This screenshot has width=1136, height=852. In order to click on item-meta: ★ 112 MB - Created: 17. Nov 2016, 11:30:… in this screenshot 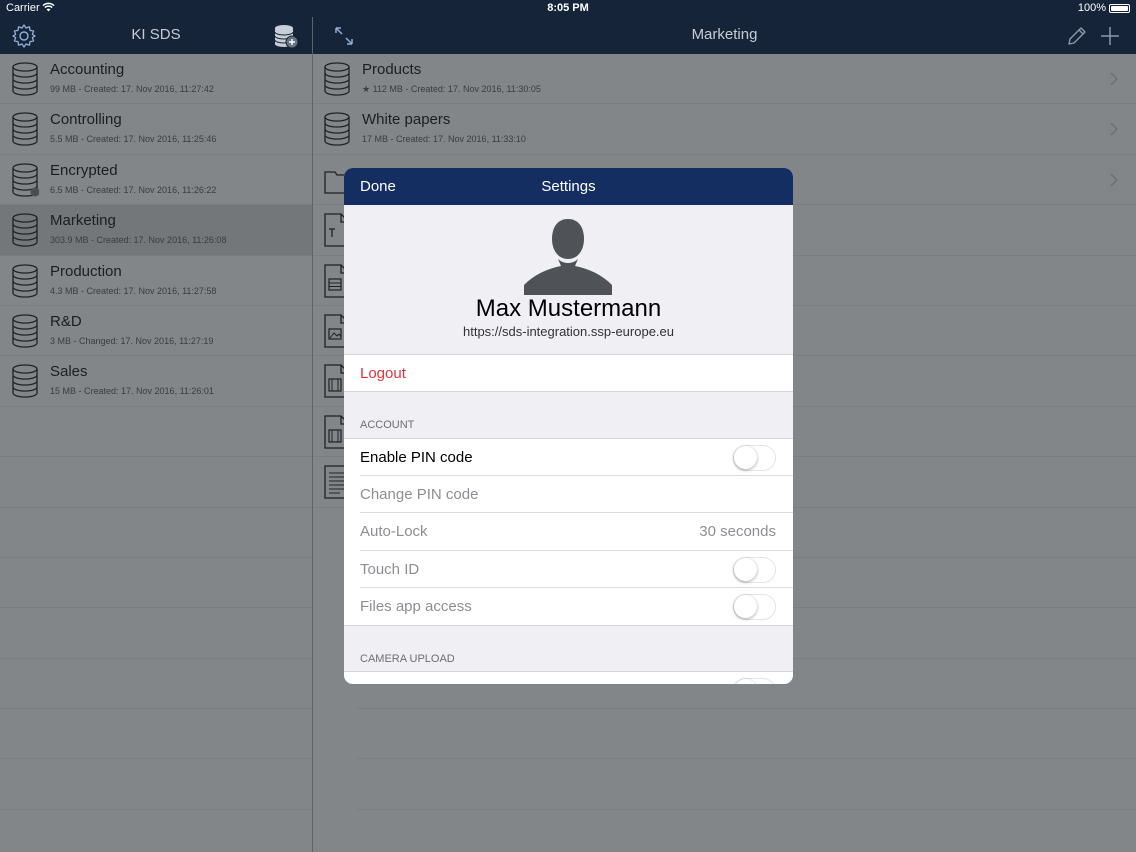, I will do `click(451, 89)`.